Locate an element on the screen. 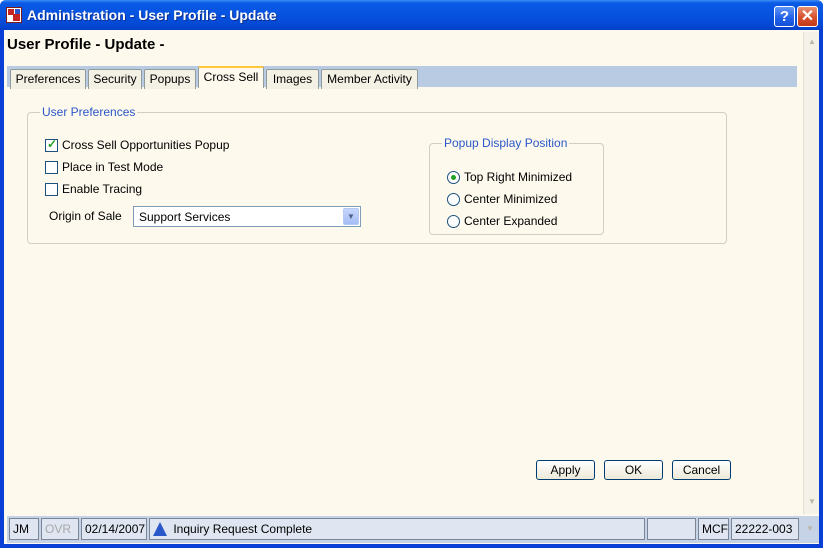  status-alert-icon is located at coordinates (160, 529).